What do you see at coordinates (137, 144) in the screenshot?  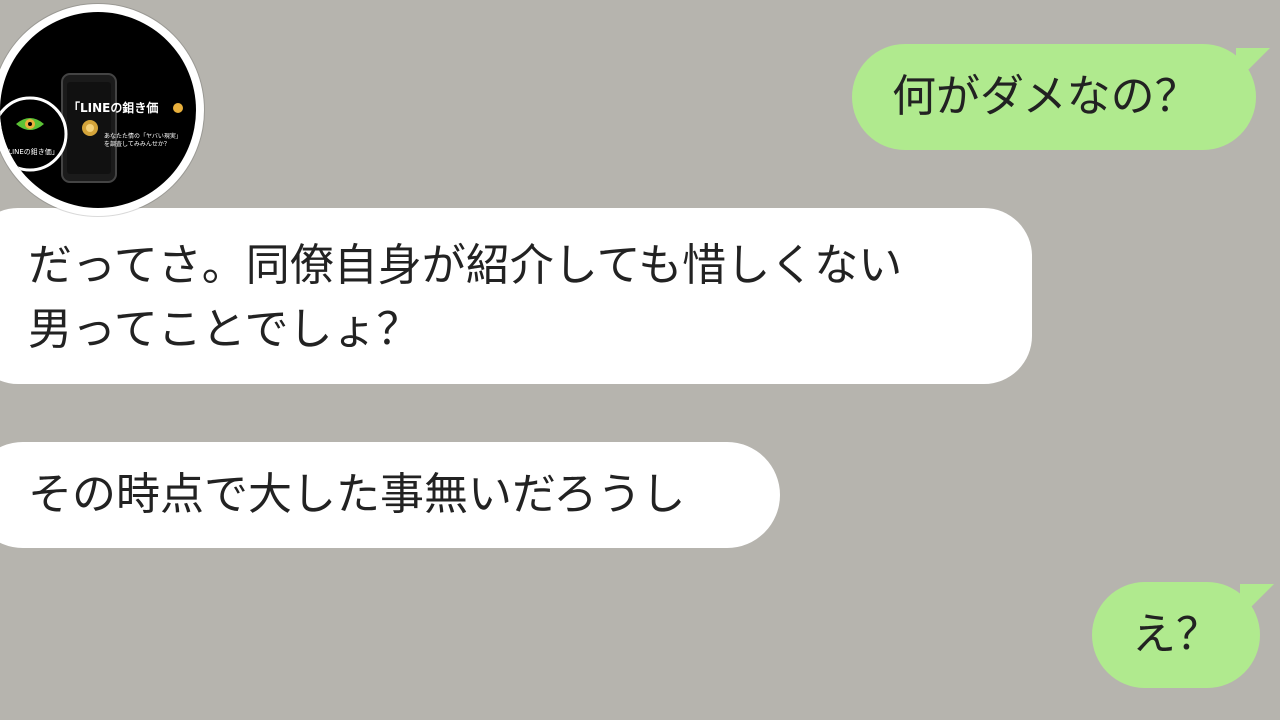 I see `logo-tagline-2: を調査してみみんせか？` at bounding box center [137, 144].